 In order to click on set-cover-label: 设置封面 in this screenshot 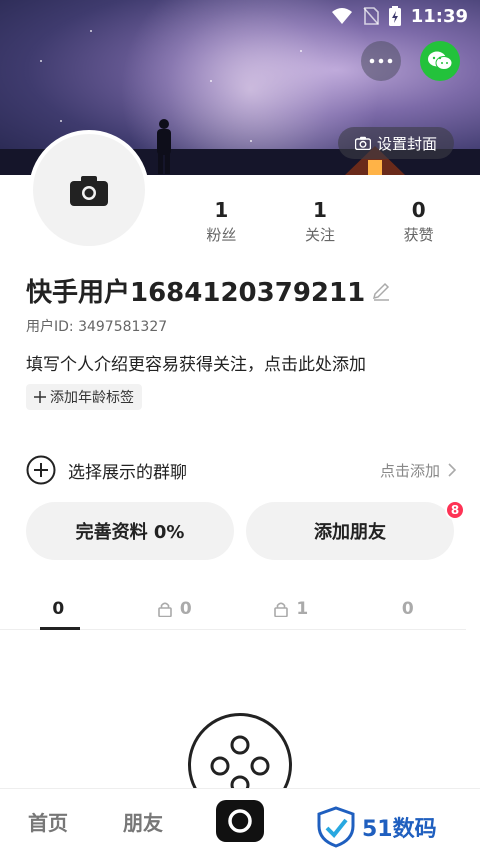, I will do `click(406, 143)`.